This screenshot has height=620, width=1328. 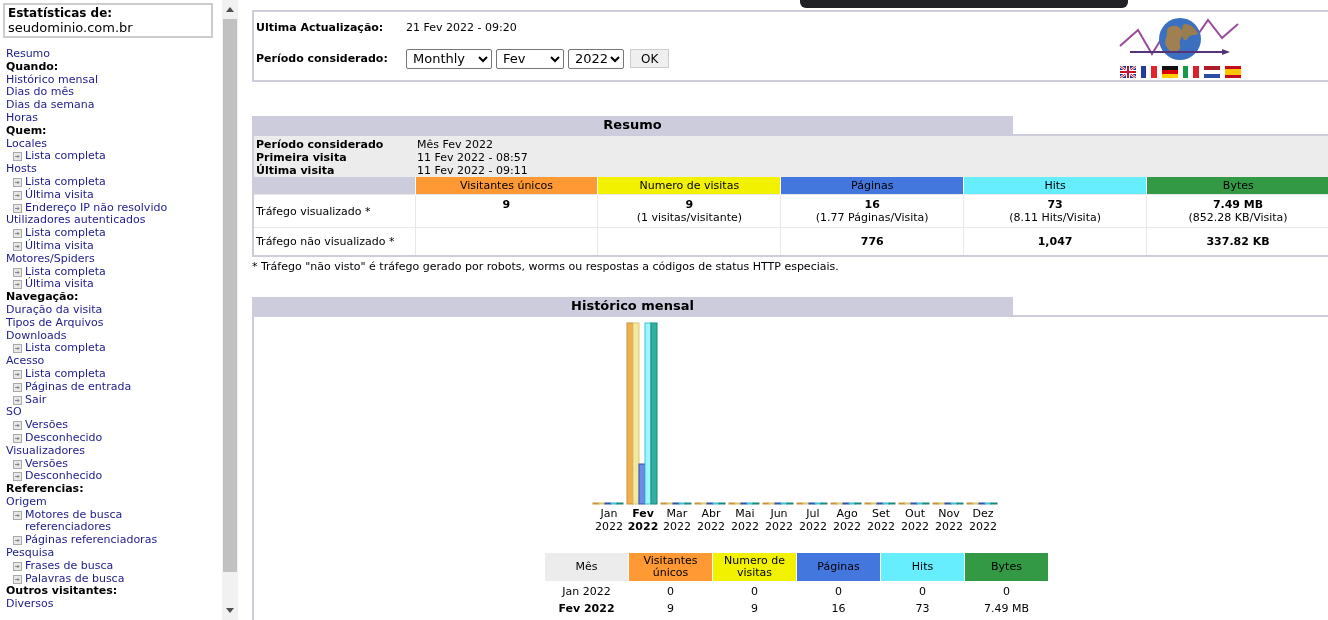 I want to click on month-label: Ago, so click(x=847, y=513).